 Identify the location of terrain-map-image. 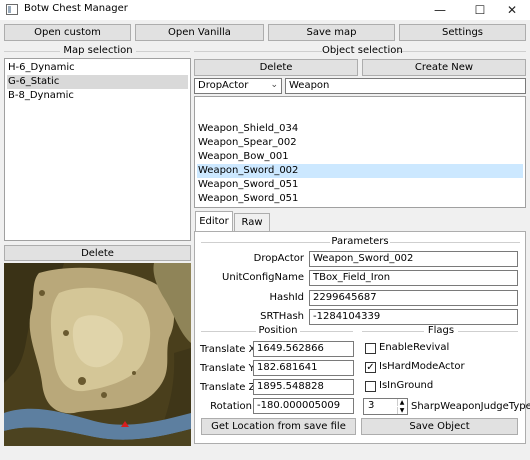
(97, 354).